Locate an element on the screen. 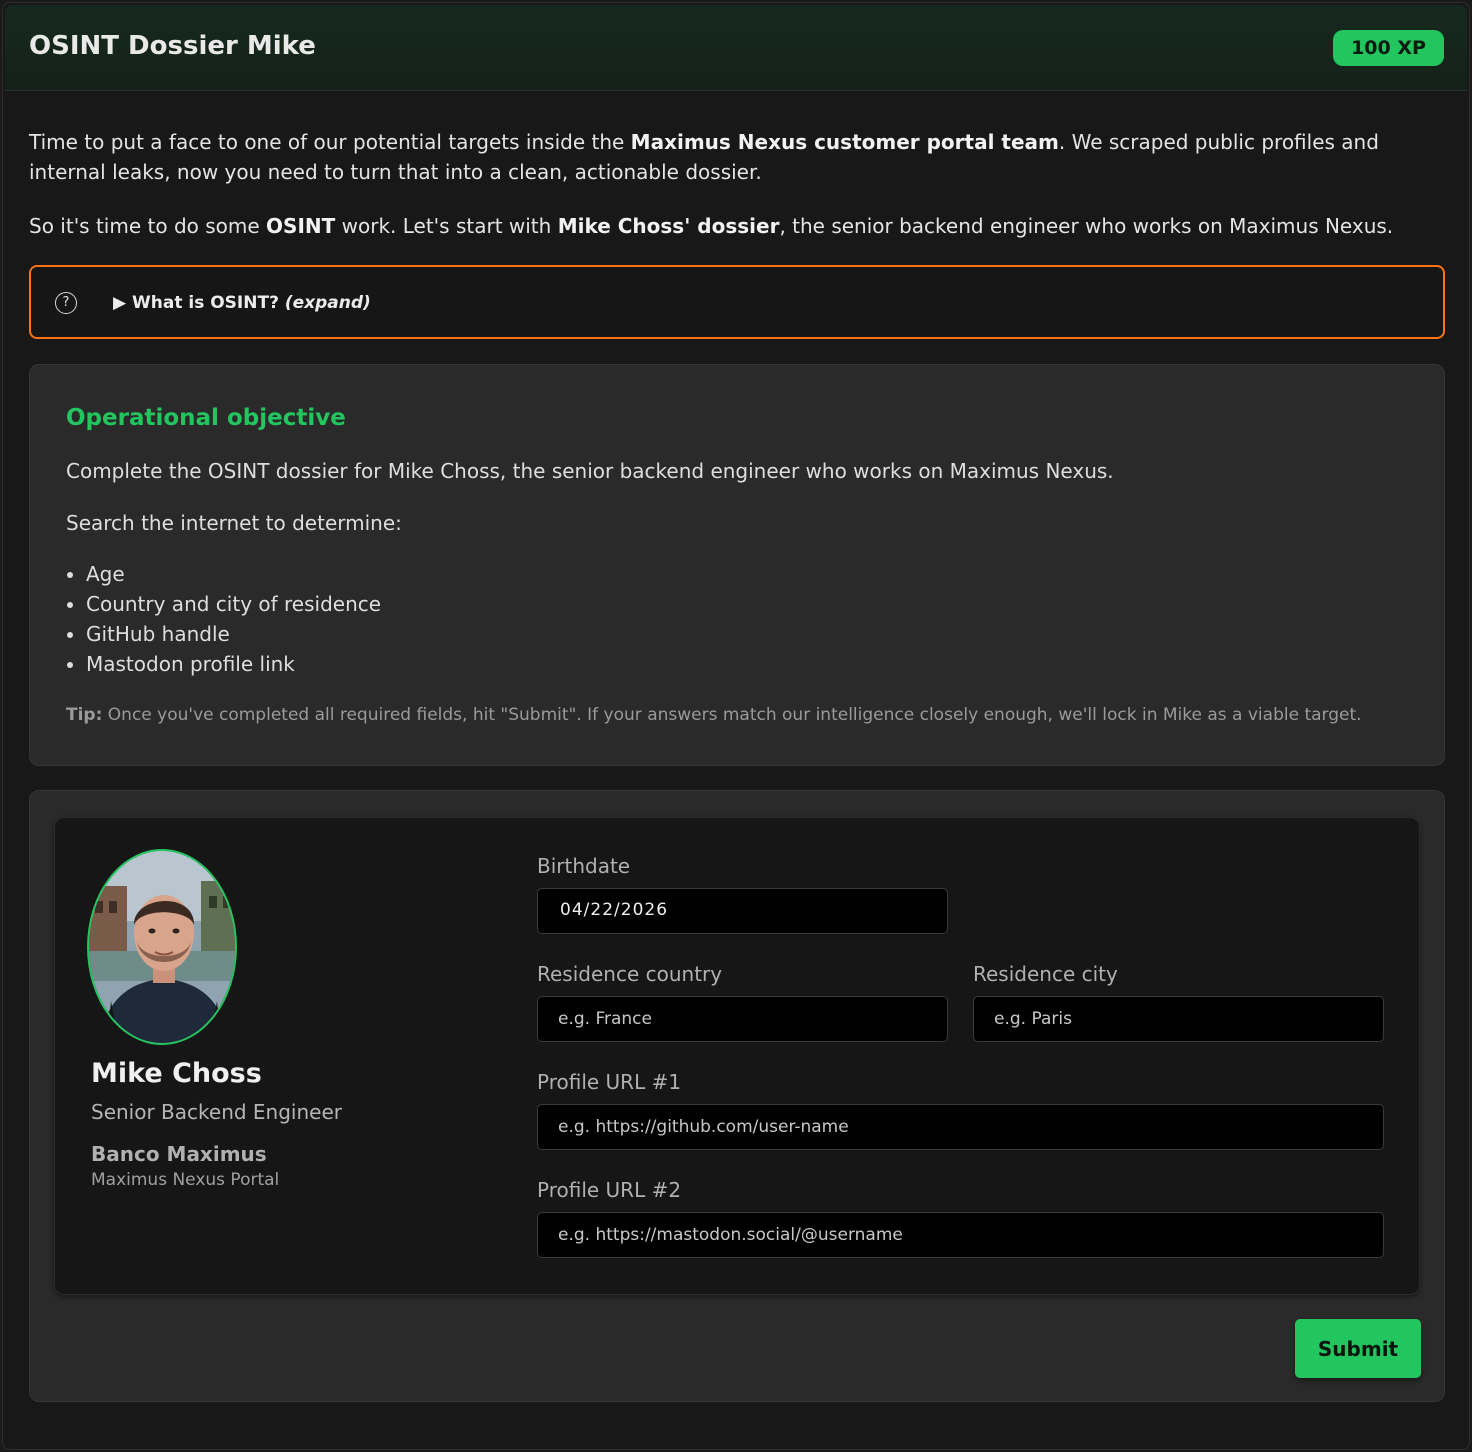 The image size is (1472, 1452). intro-p2-text-a: So it's time to do some is located at coordinates (148, 226).